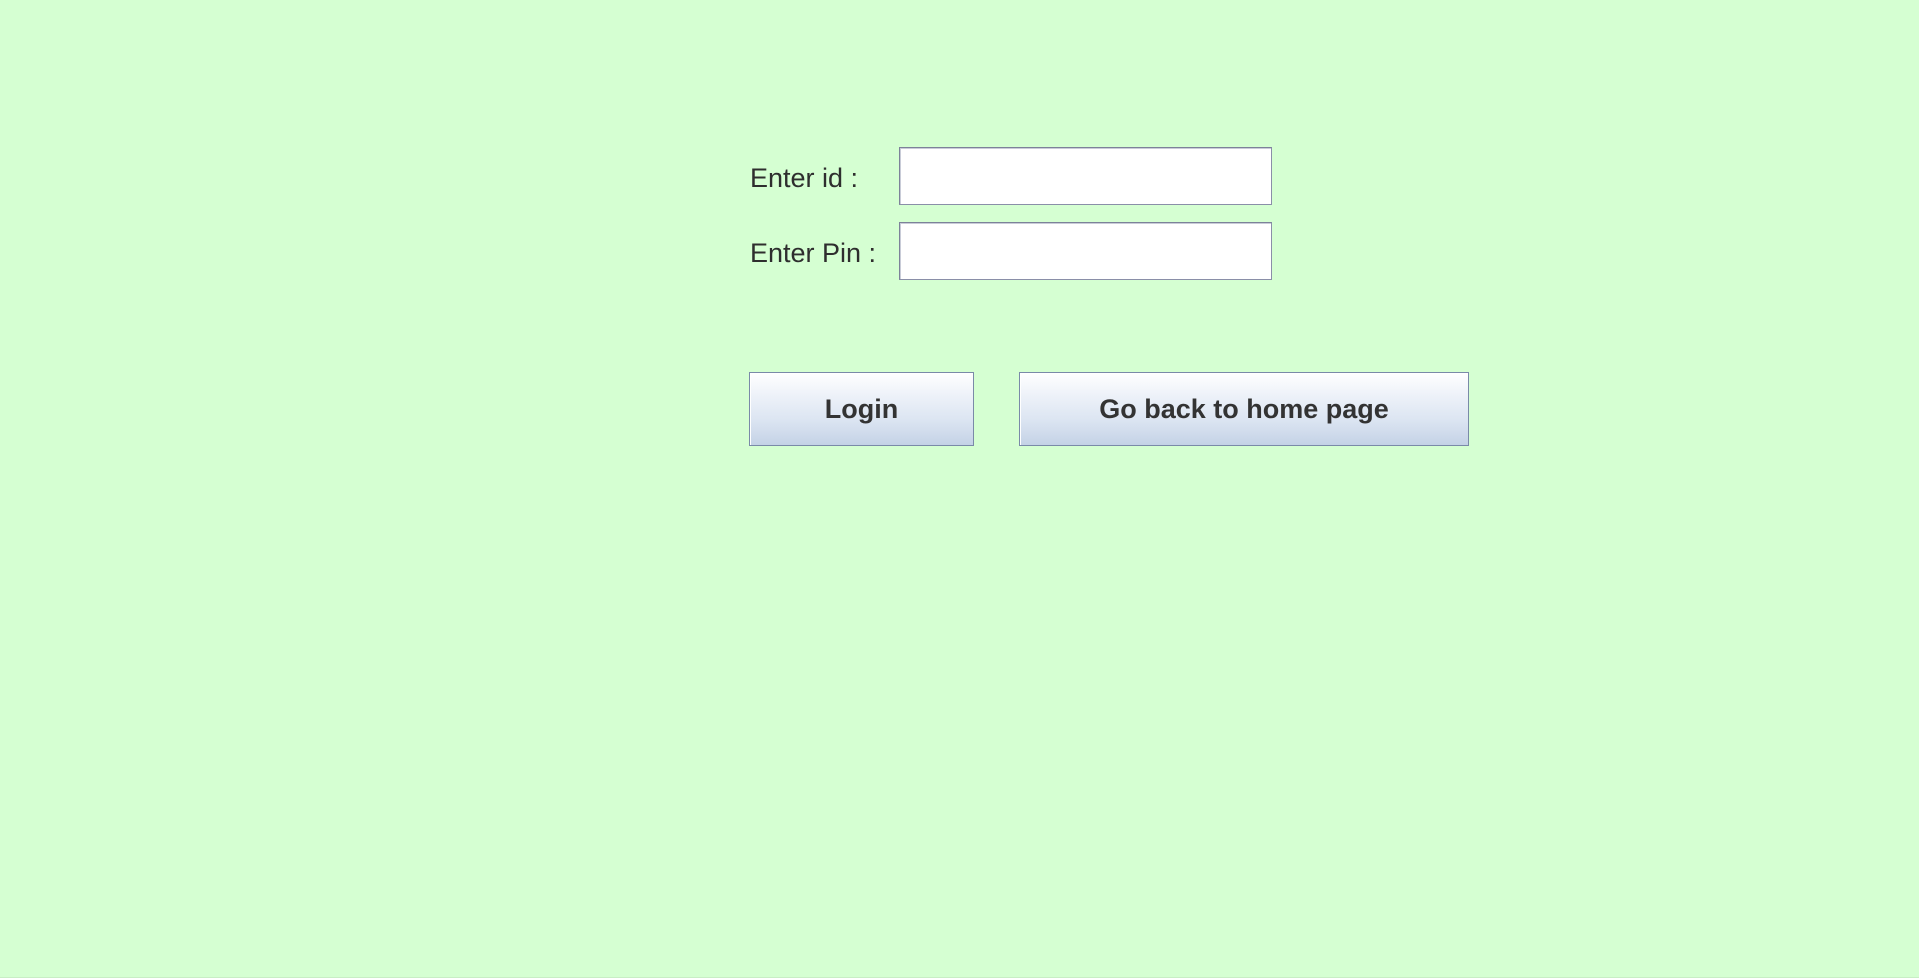 This screenshot has width=1919, height=978. I want to click on id-input, so click(1085, 176).